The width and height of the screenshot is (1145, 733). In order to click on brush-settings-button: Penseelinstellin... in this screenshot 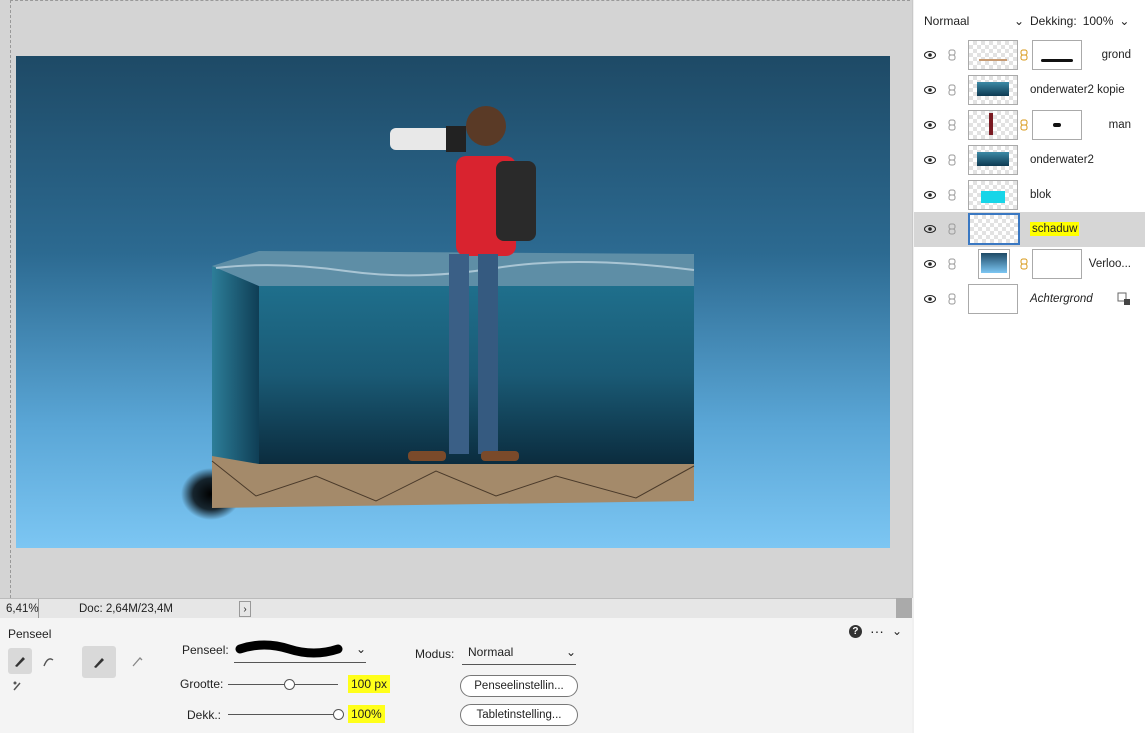, I will do `click(519, 686)`.